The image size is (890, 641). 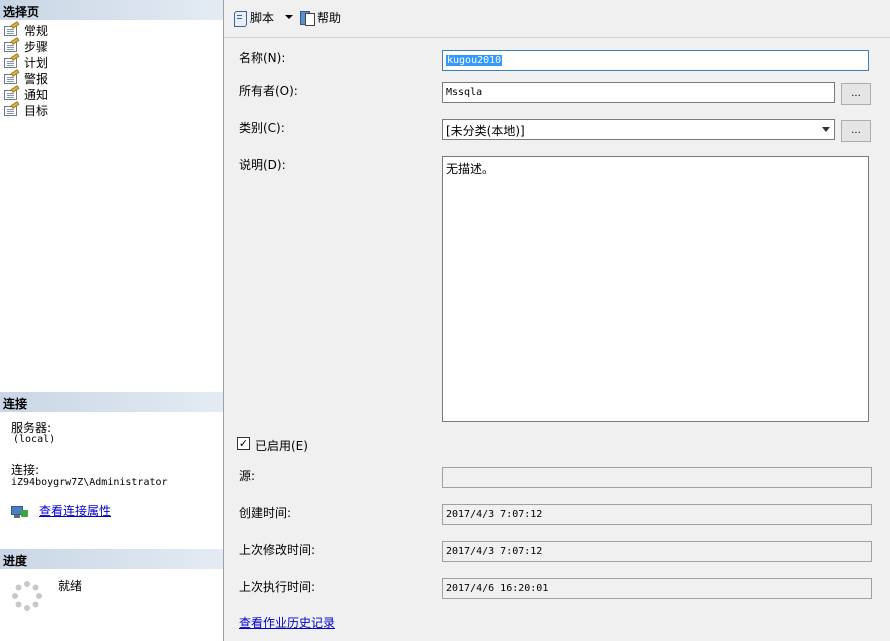 I want to click on page-item-schedules: 计划, so click(x=26, y=61).